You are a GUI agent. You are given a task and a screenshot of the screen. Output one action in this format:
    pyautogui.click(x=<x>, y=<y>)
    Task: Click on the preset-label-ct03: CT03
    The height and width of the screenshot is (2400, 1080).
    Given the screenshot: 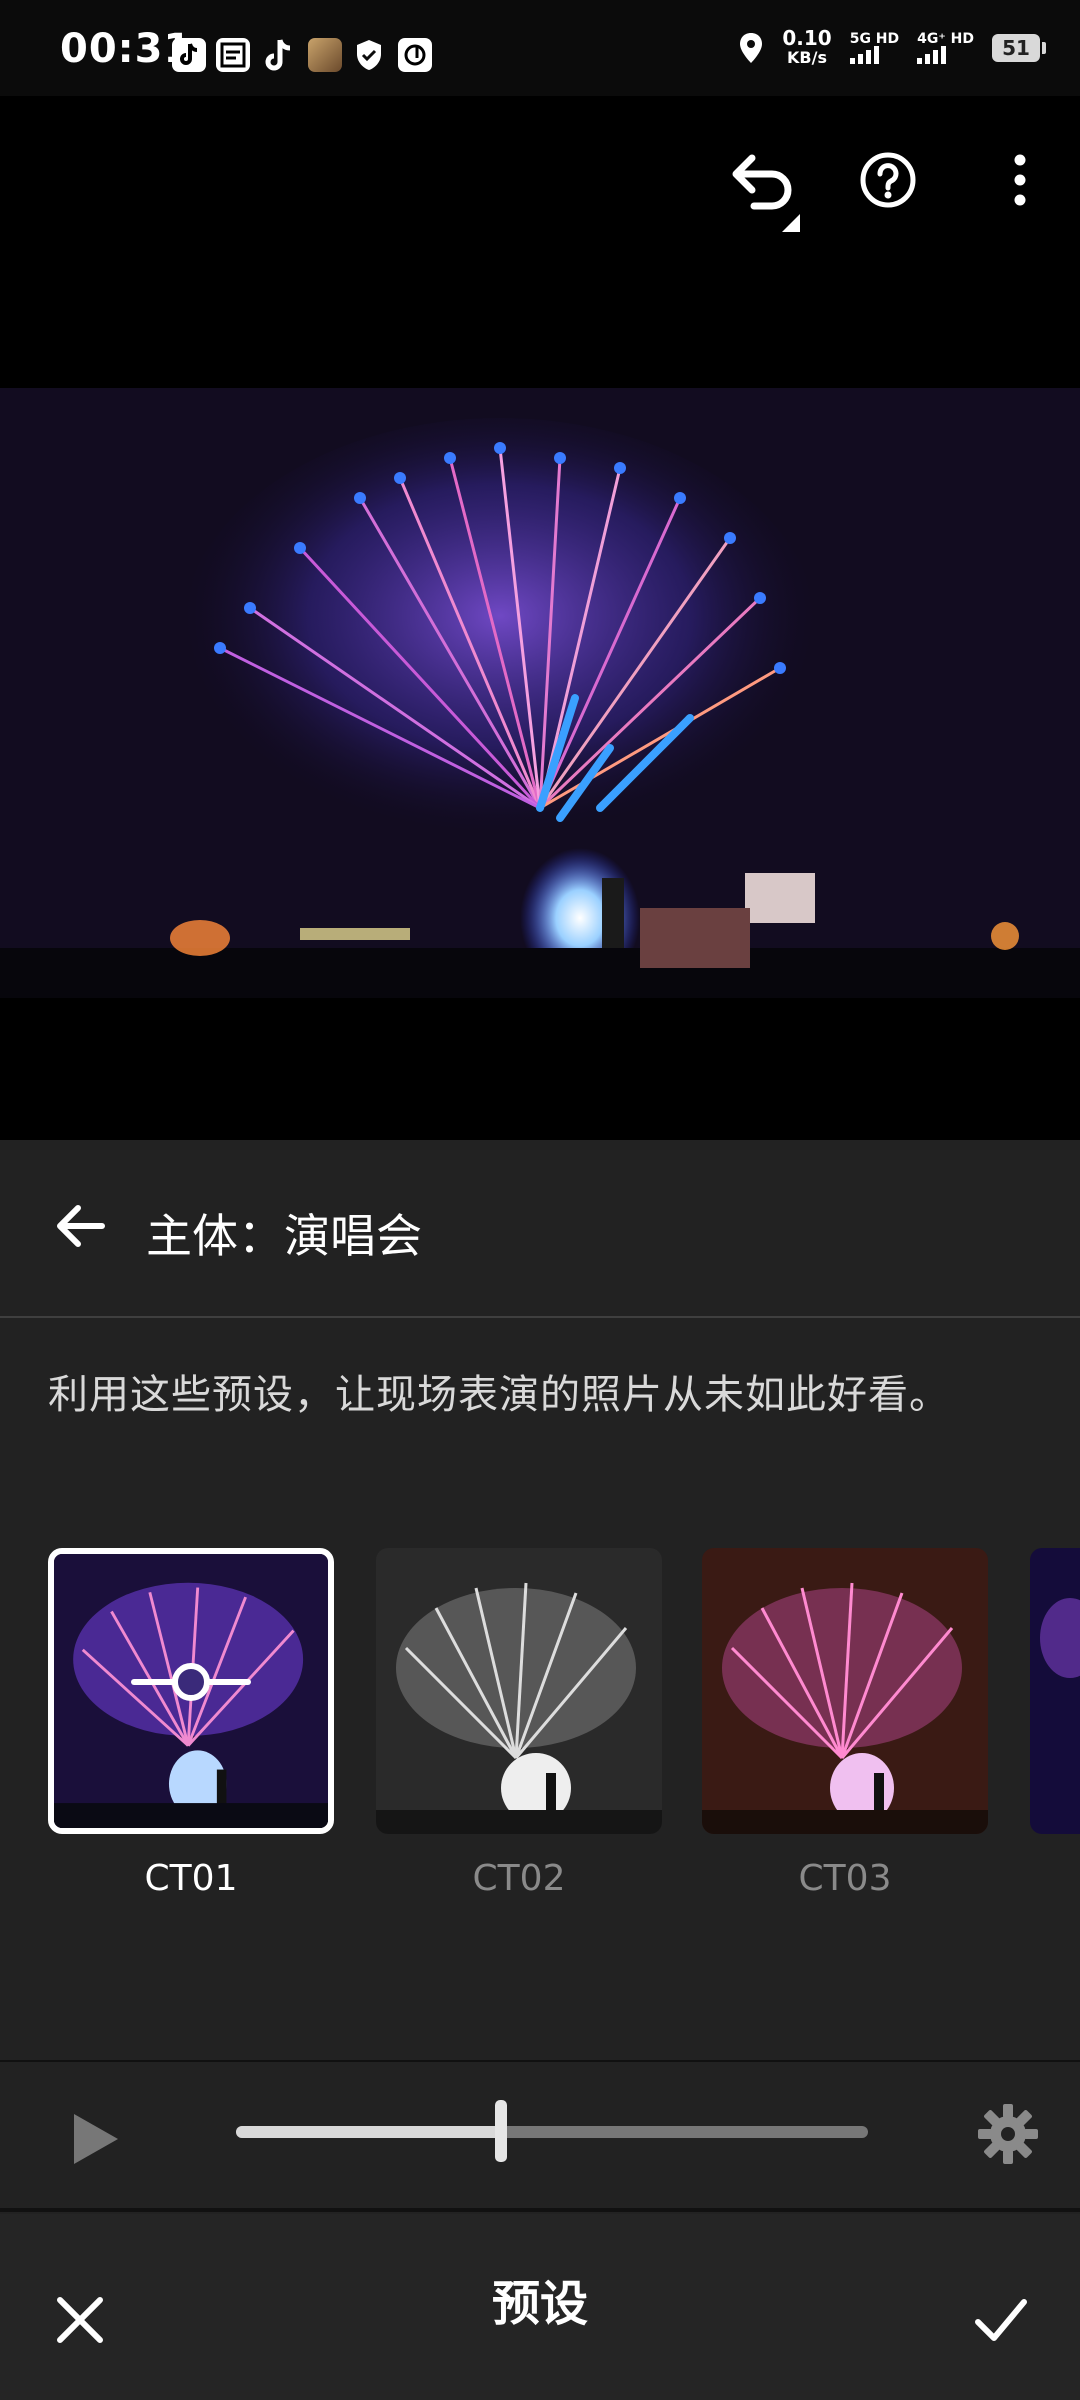 What is the action you would take?
    pyautogui.click(x=845, y=1878)
    